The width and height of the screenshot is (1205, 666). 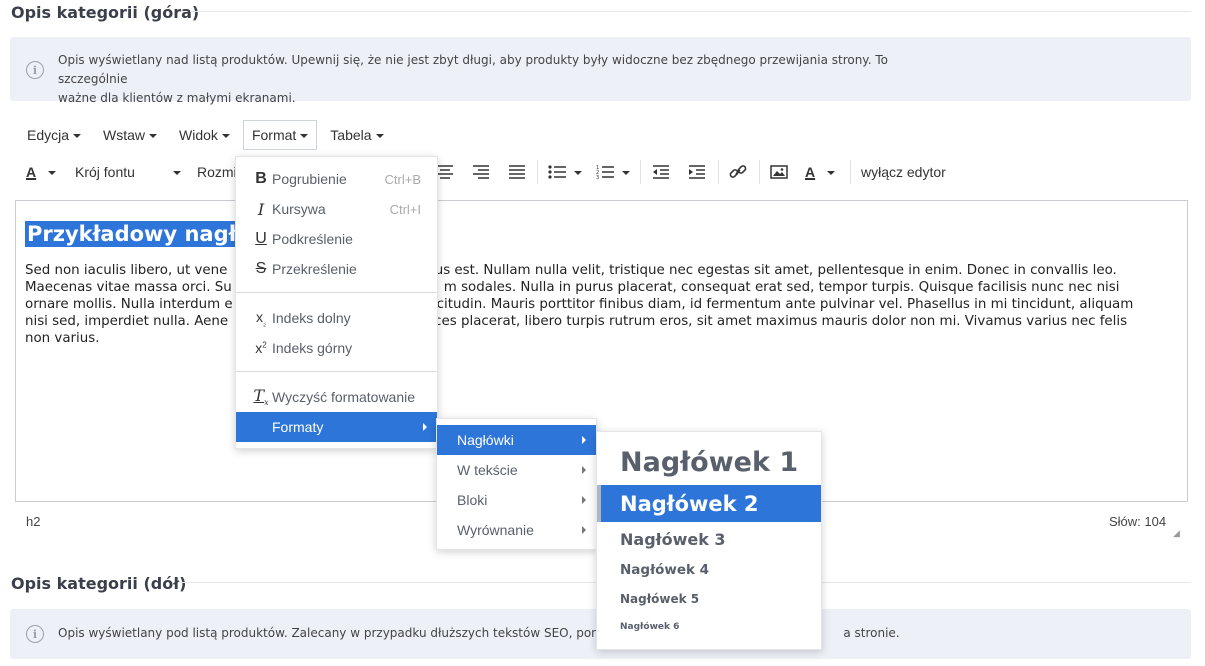 What do you see at coordinates (33, 521) in the screenshot?
I see `element-path: h2` at bounding box center [33, 521].